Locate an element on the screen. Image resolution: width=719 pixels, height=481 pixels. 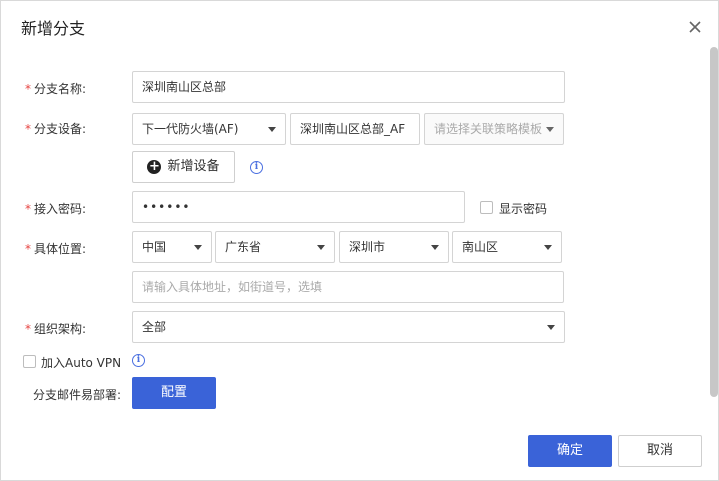
province-select: 广东省 is located at coordinates (275, 247).